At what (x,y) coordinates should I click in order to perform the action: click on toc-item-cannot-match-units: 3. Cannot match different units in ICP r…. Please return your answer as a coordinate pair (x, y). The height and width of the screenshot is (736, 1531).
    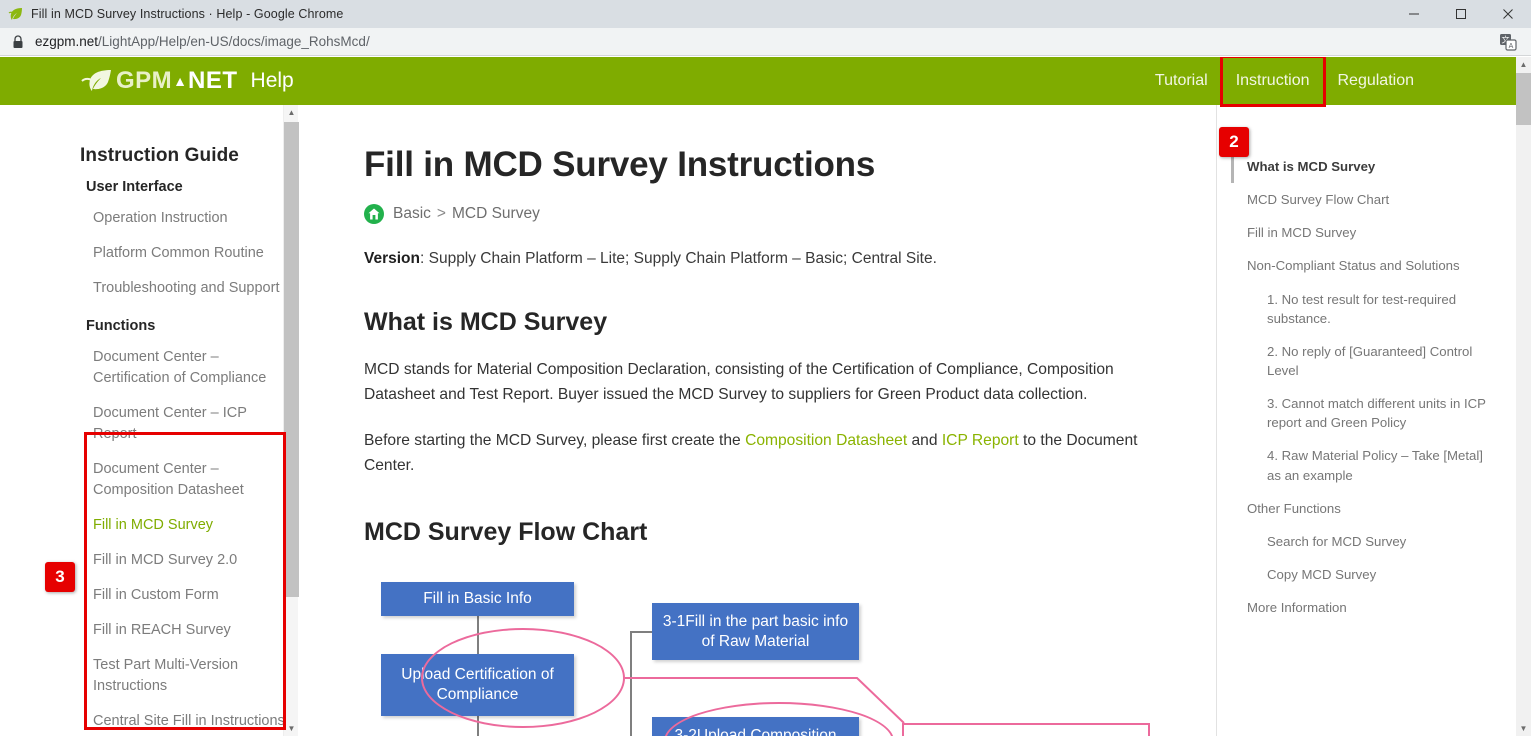
    Looking at the image, I should click on (1364, 413).